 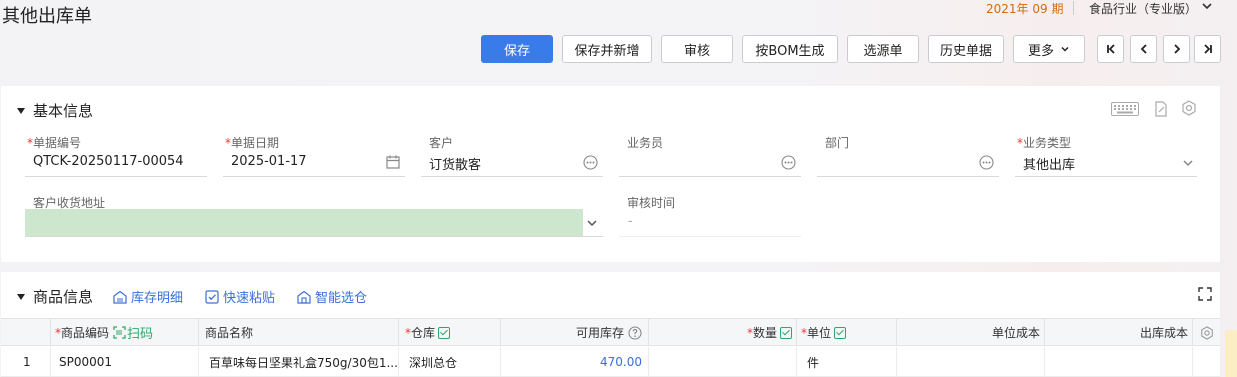 I want to click on help-icon, so click(x=635, y=332).